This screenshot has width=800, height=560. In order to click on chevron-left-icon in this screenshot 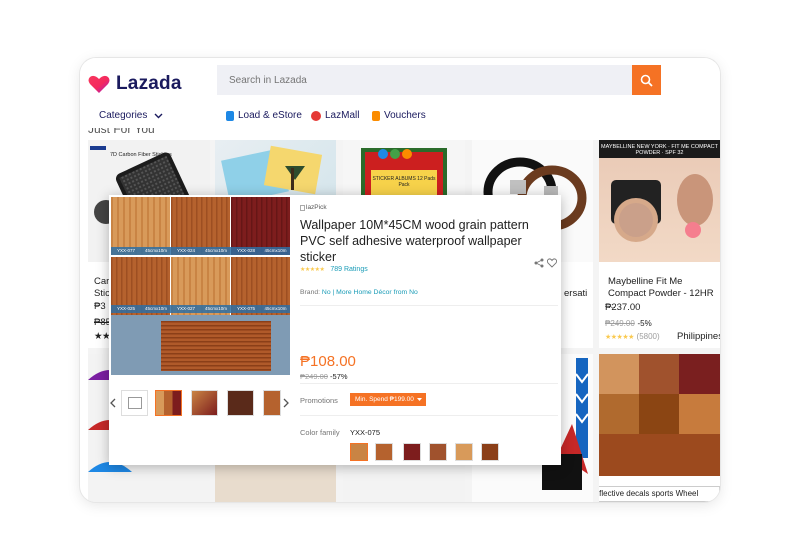, I will do `click(113, 403)`.